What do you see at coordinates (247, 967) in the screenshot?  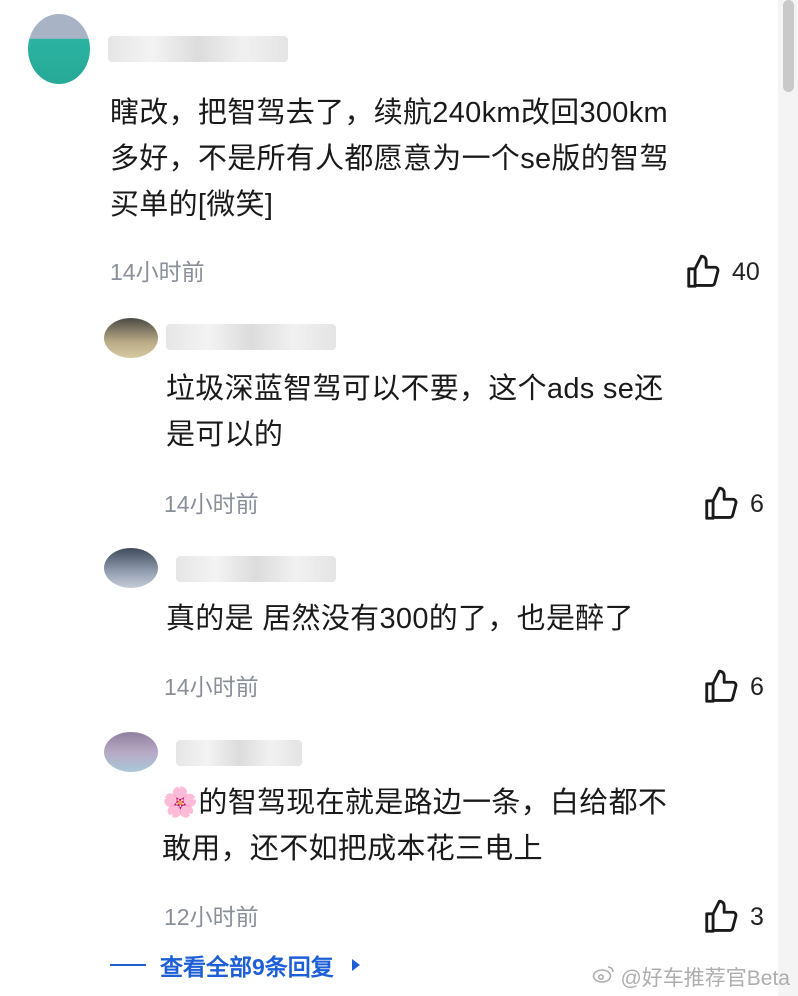 I see `view-all-replies-label: 查看全部9条回复` at bounding box center [247, 967].